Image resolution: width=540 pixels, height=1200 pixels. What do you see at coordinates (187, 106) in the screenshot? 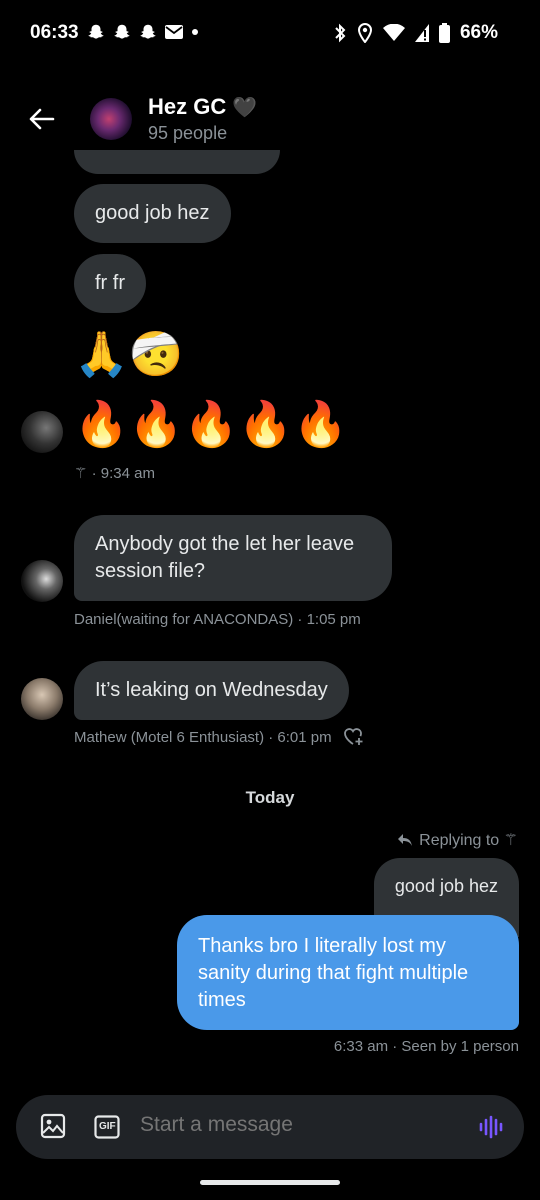
I see `group-name: Hez GC` at bounding box center [187, 106].